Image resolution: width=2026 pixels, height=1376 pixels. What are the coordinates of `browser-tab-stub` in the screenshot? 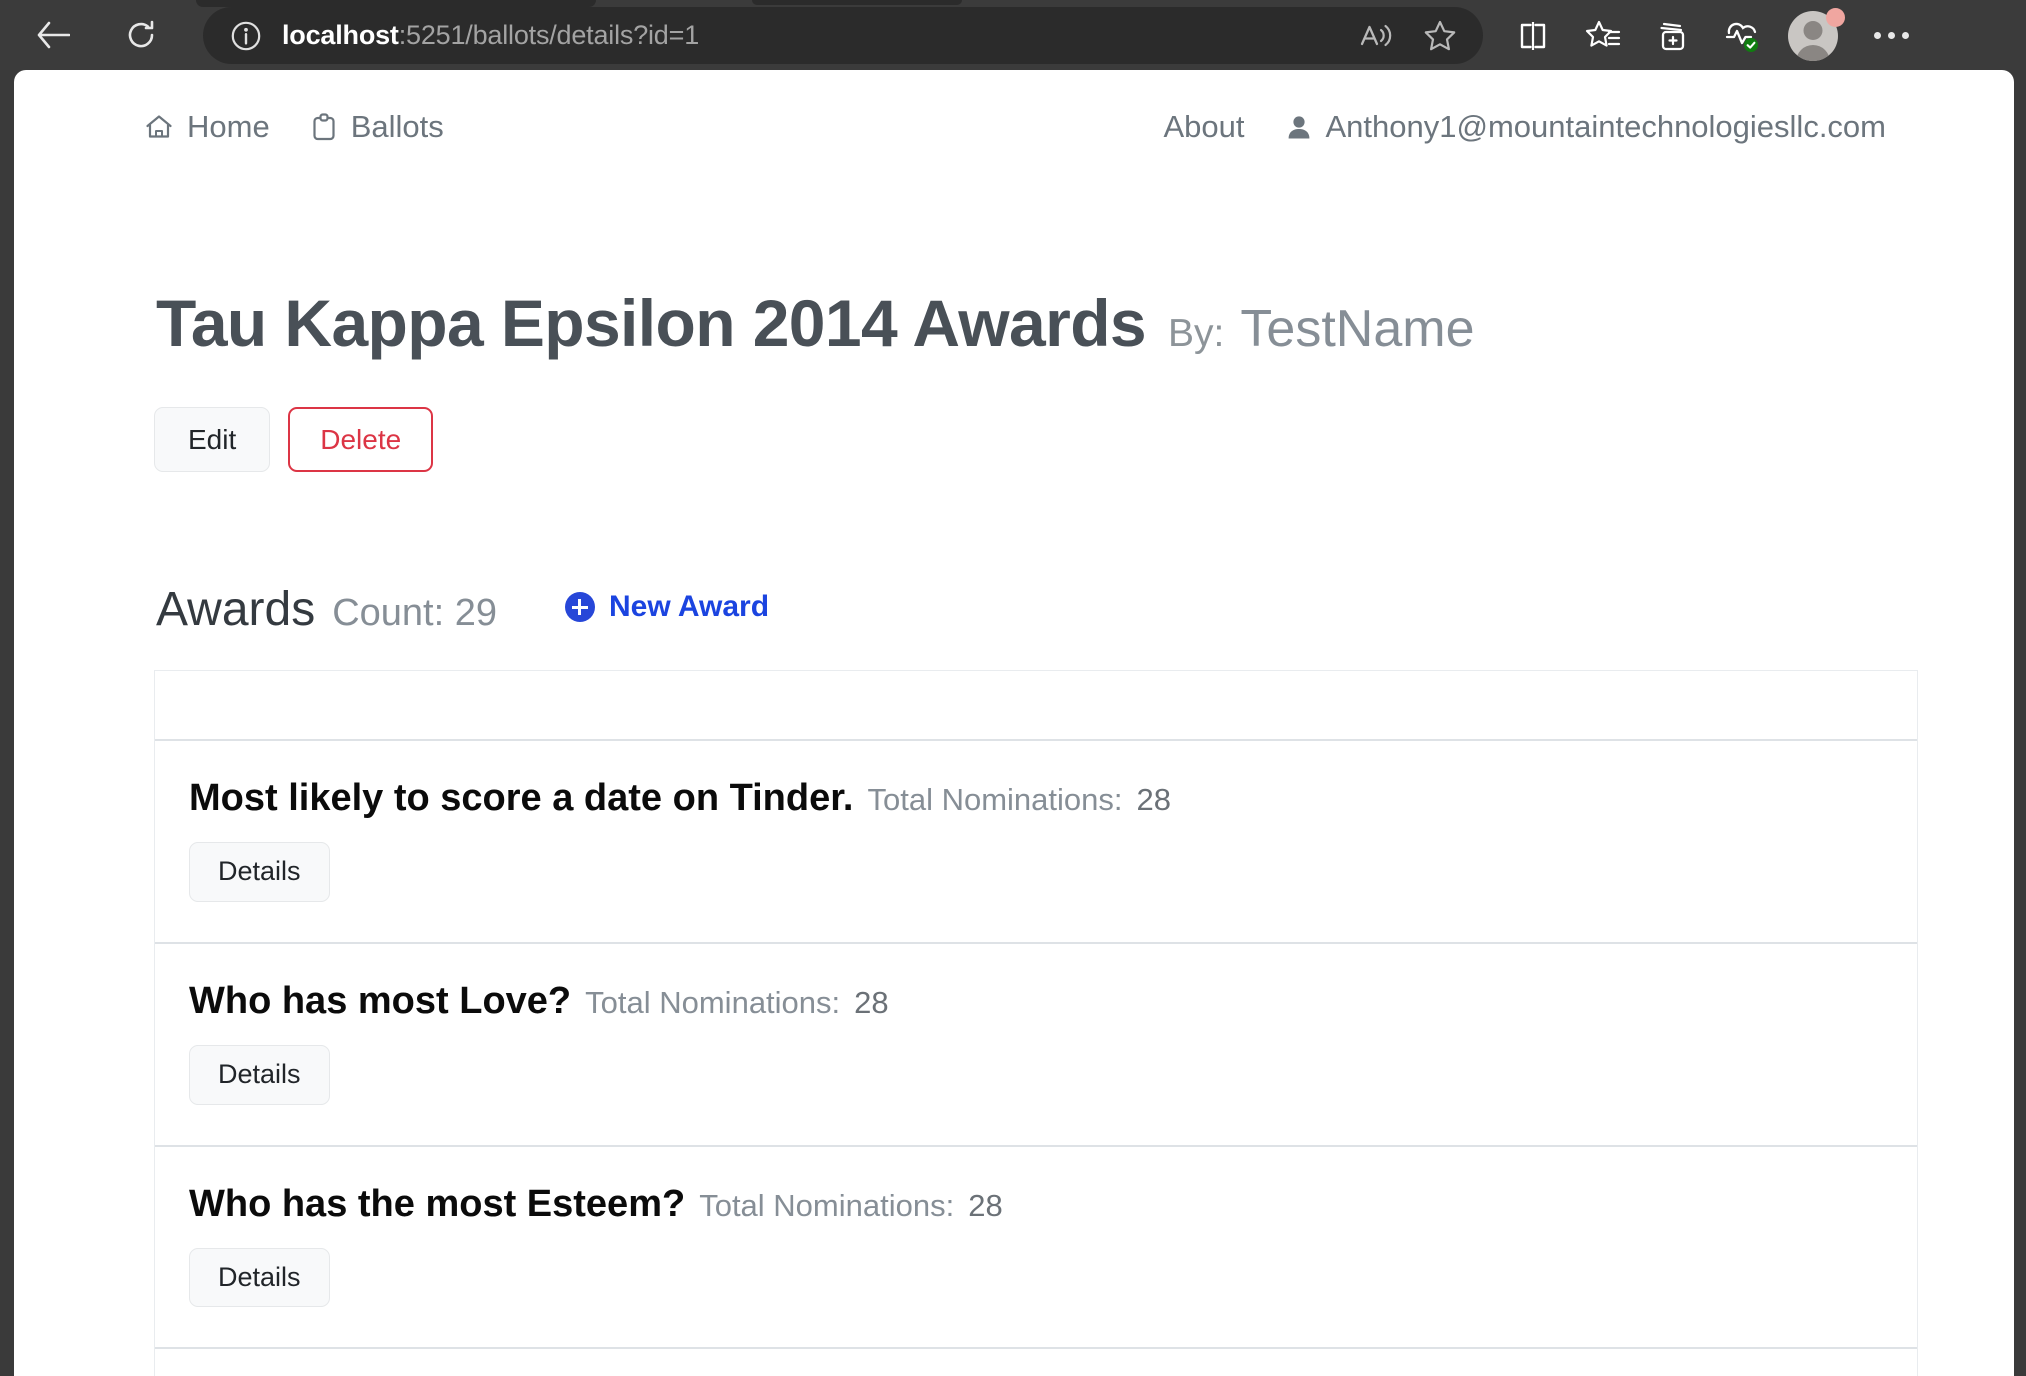 It's located at (396, 3).